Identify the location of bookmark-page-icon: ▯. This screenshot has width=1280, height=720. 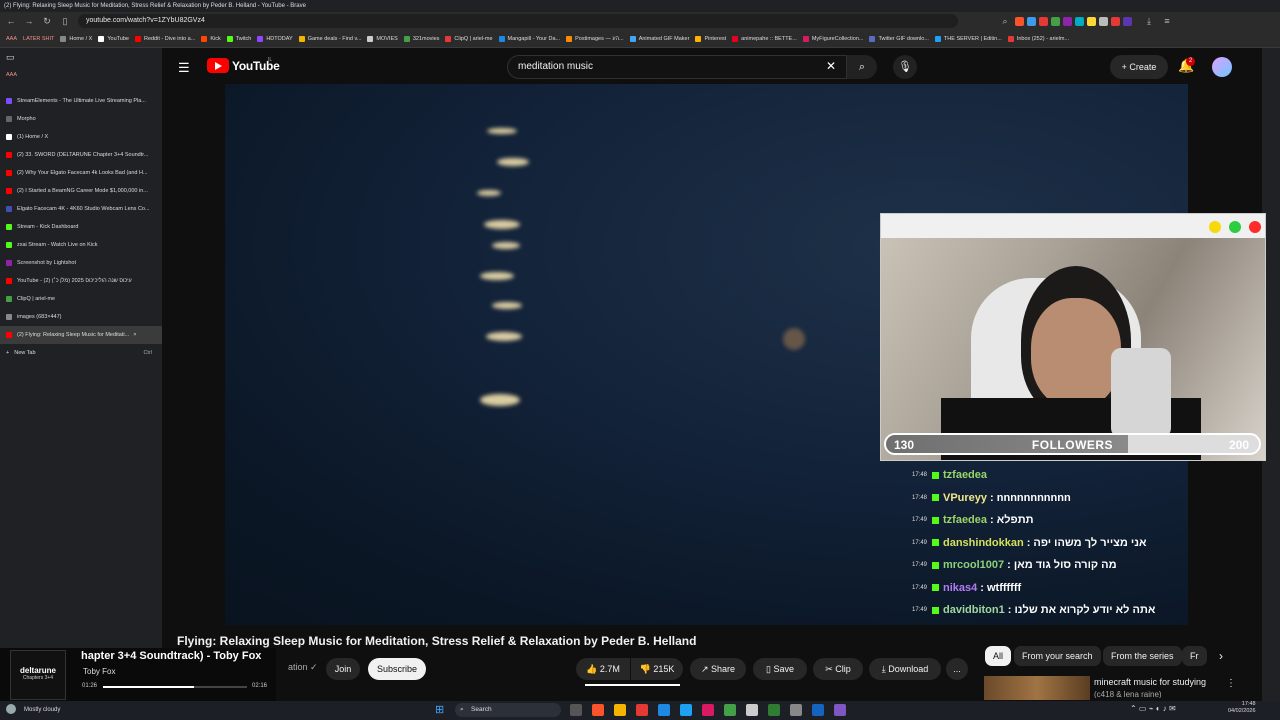
(65, 21).